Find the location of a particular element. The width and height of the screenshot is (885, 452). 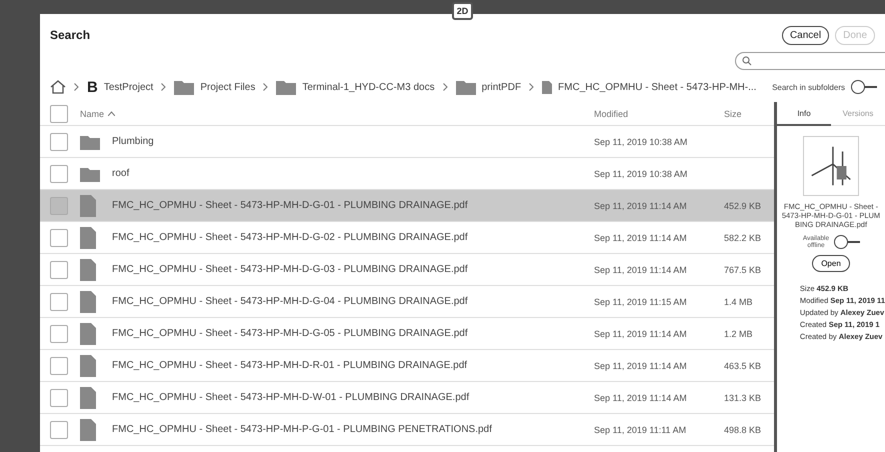

file-name: FMC_HC_OPMHU - Sheet - 5473-HP-MH-D-W-01 - PLUMBING DRAINAGE.pdf is located at coordinates (291, 397).